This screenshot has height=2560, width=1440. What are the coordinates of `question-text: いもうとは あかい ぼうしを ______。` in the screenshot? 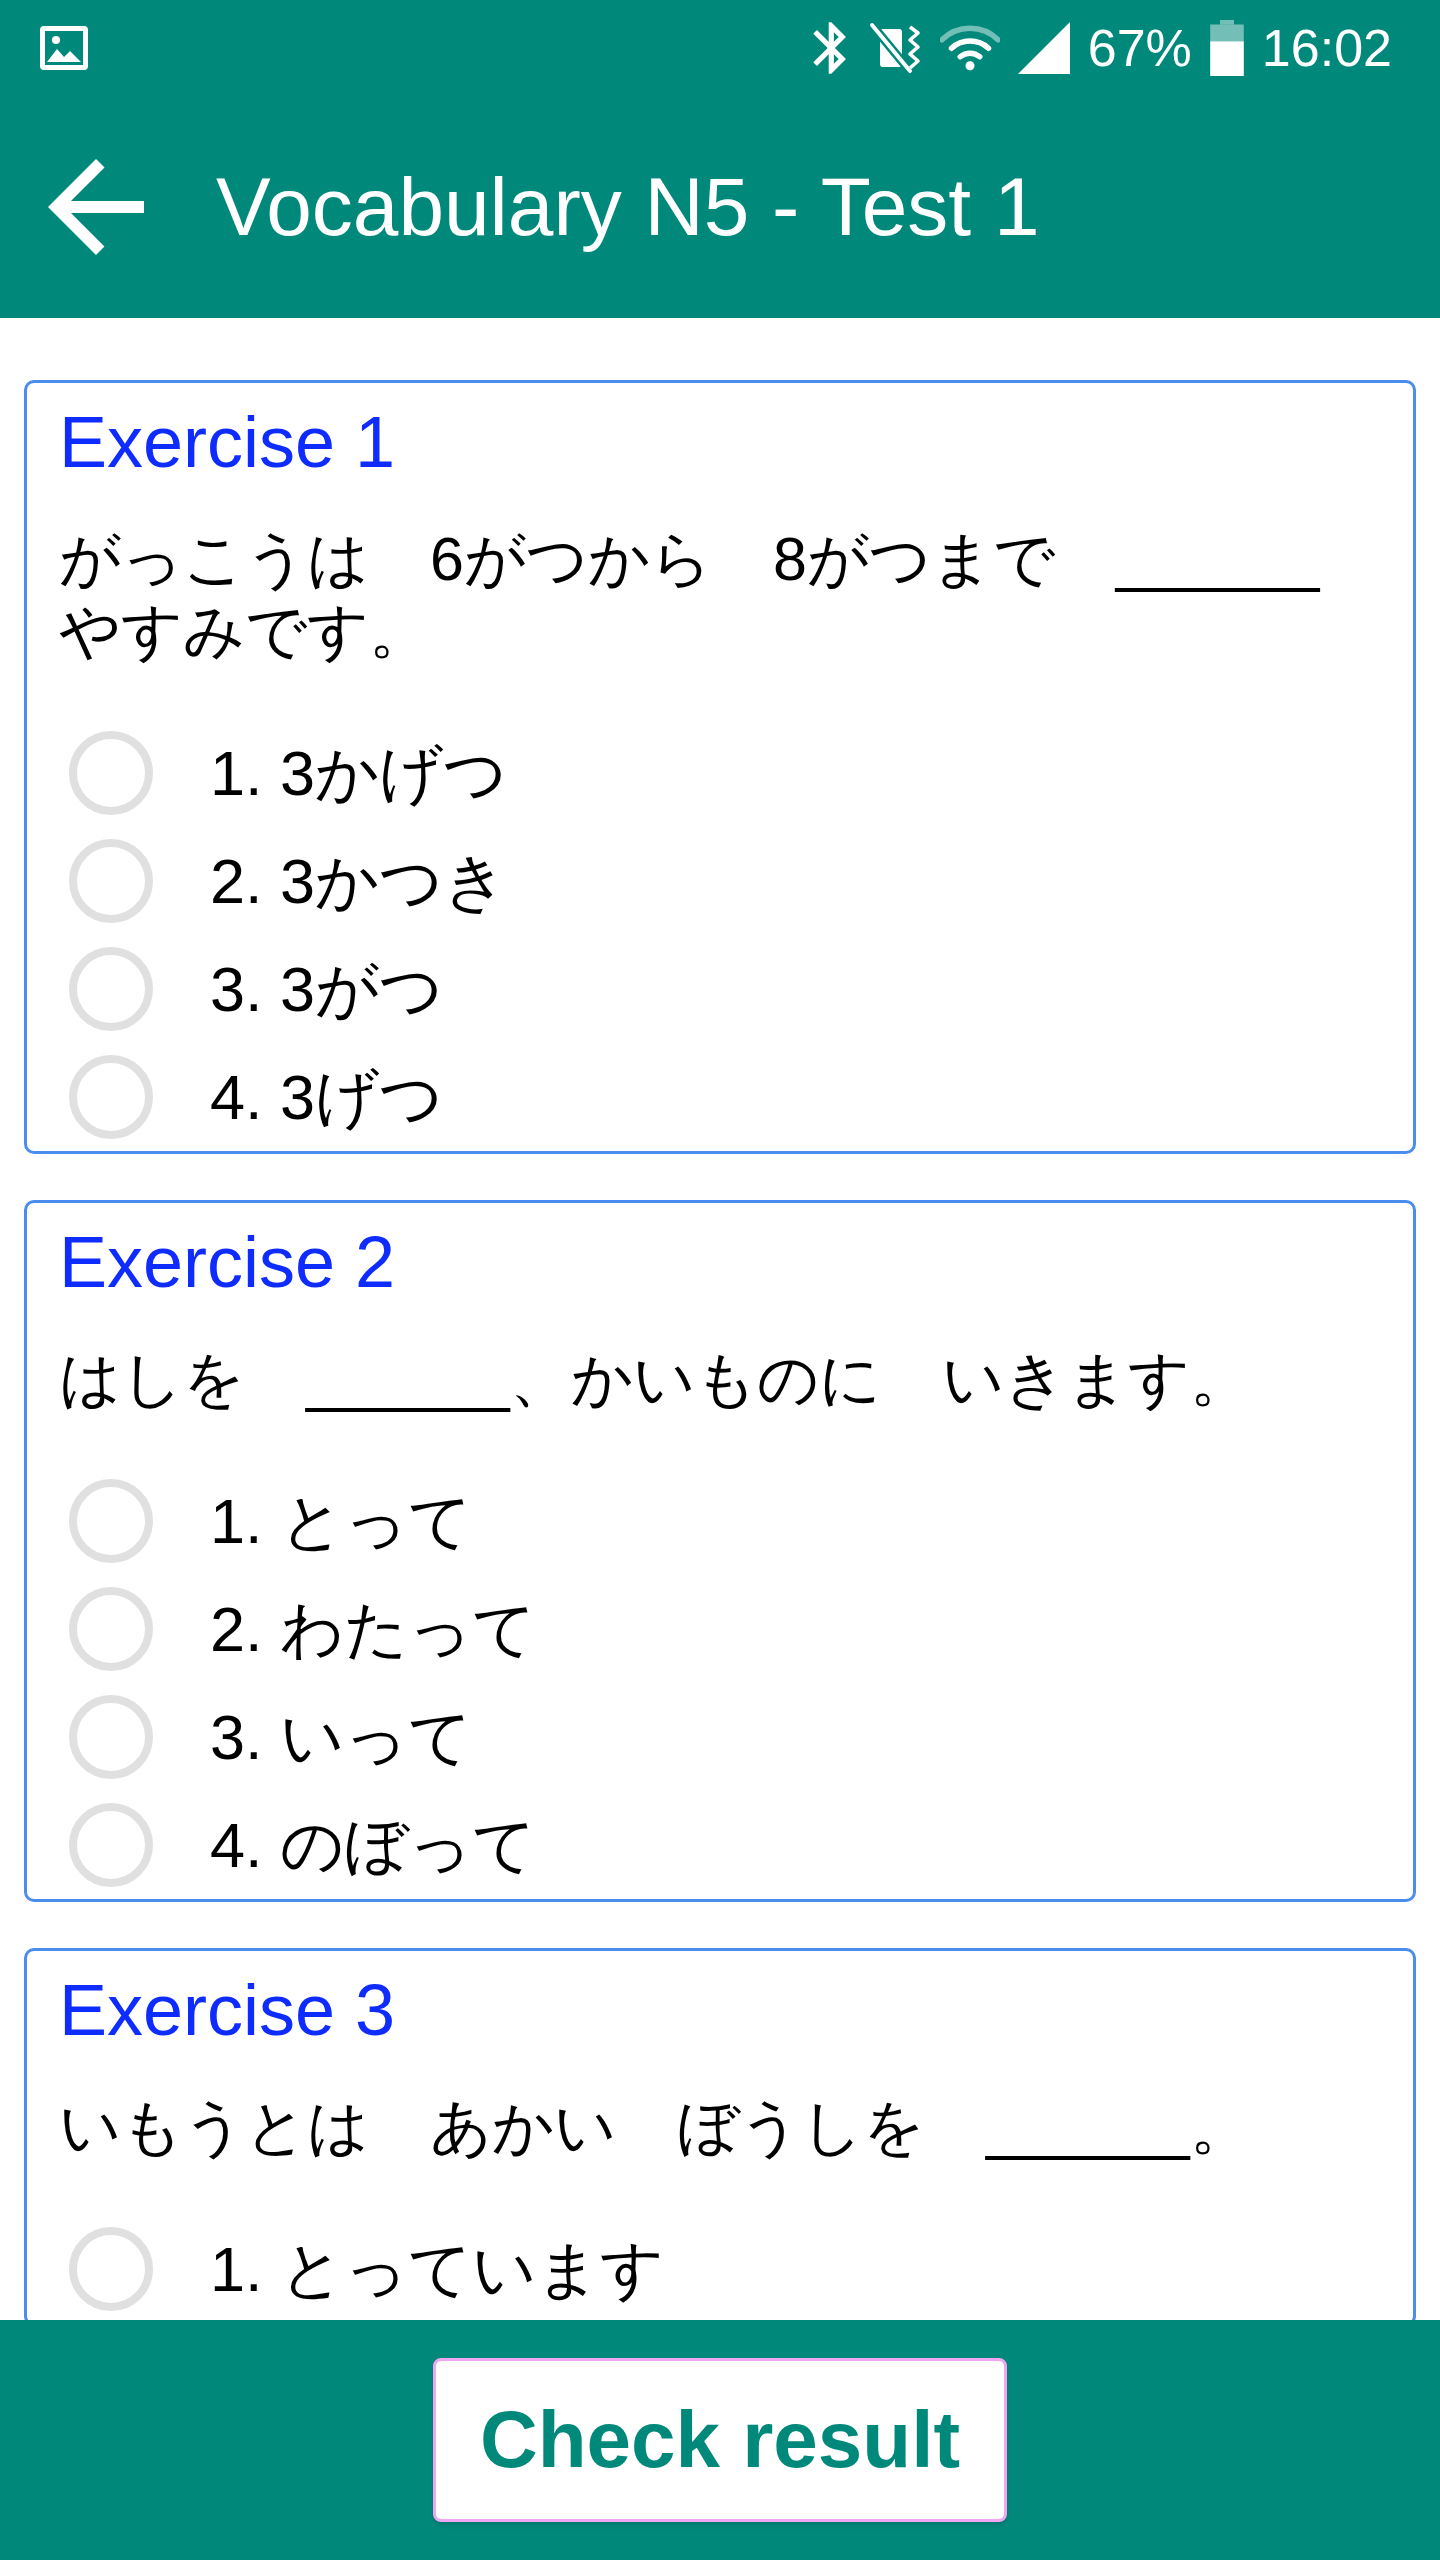 It's located at (655, 2127).